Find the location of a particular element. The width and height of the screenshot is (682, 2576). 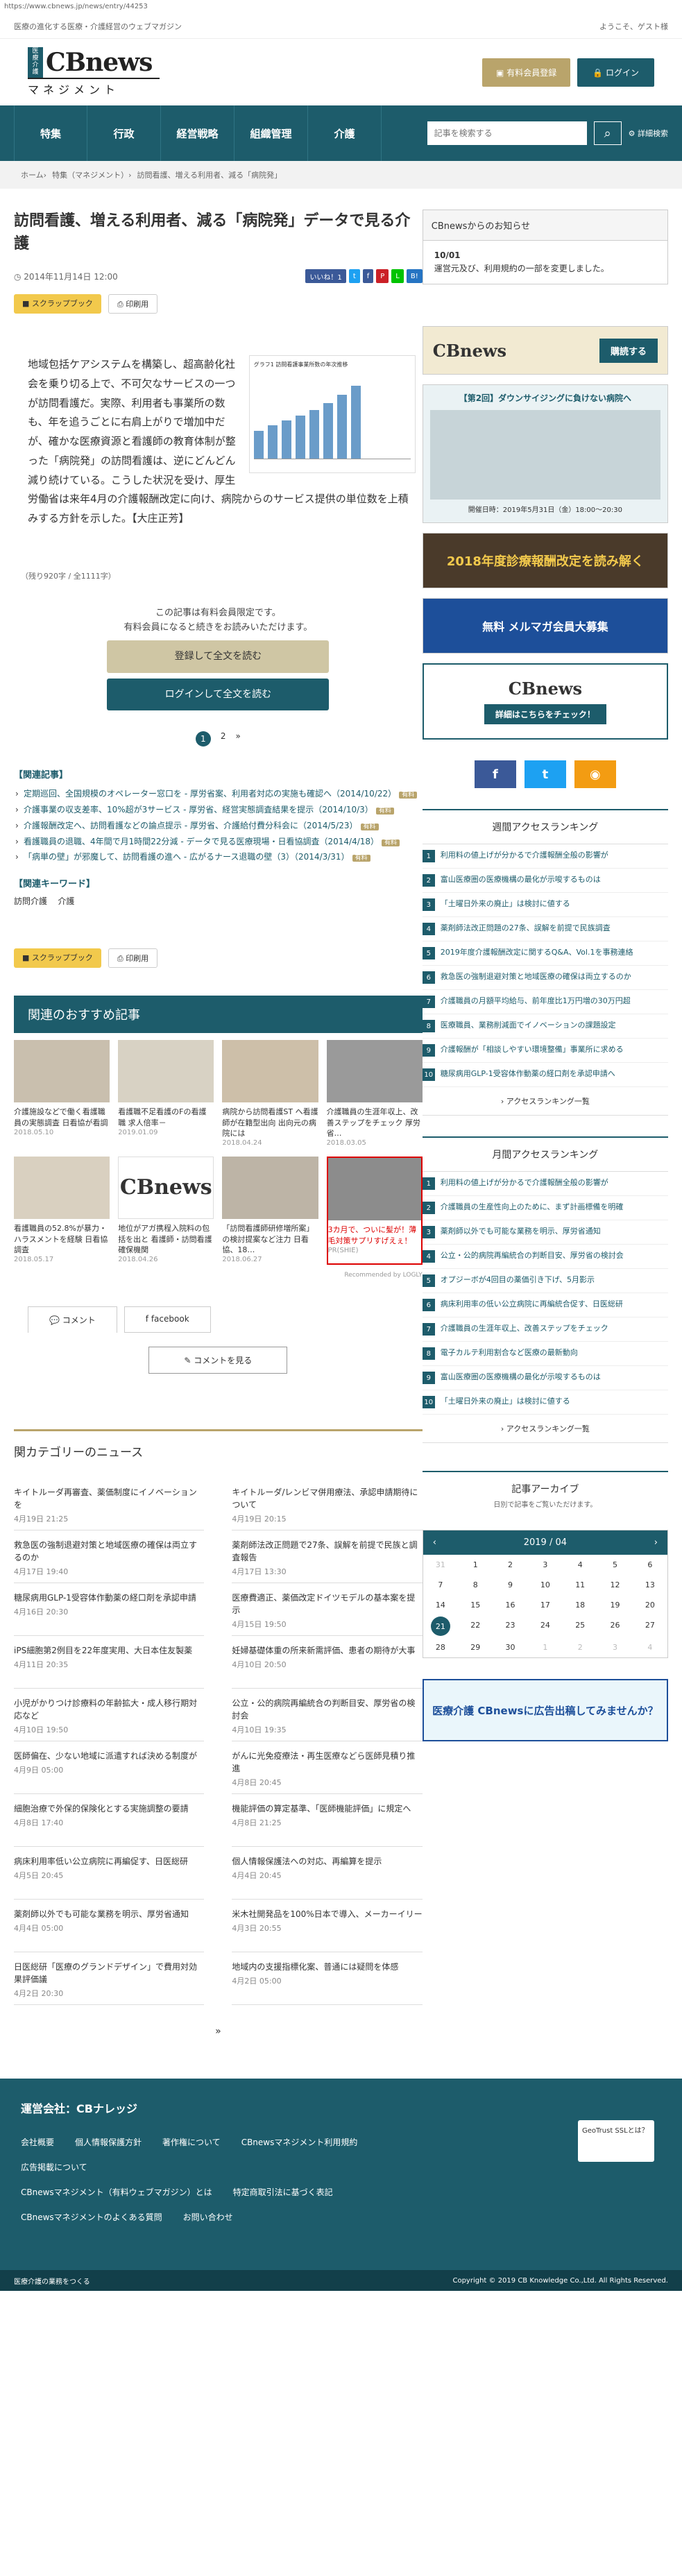

calendar-day: 30 is located at coordinates (510, 1647).